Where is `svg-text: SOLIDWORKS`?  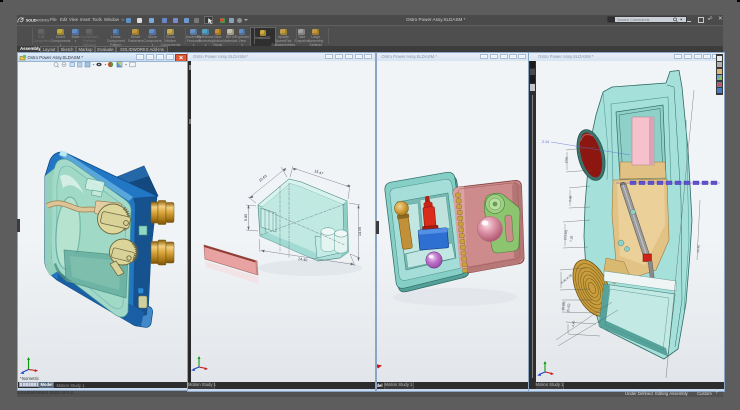
svg-text: SOLIDWORKS is located at coordinates (38, 20).